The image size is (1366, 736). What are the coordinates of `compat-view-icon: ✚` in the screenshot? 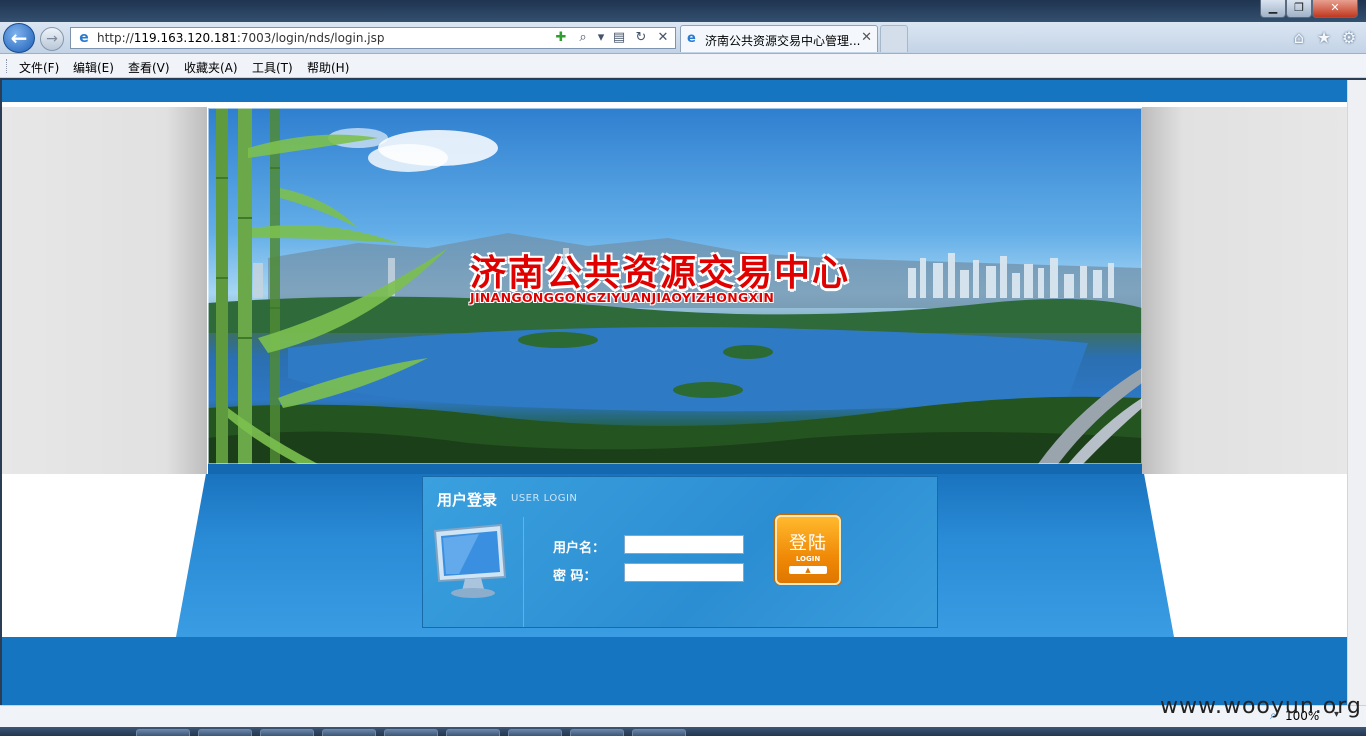 It's located at (561, 38).